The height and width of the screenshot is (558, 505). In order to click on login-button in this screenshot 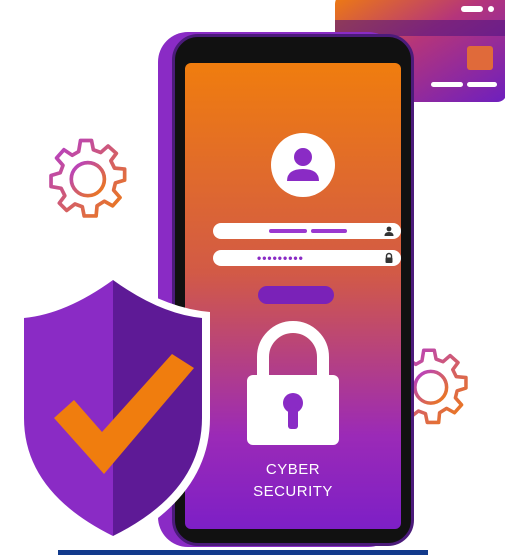, I will do `click(296, 295)`.